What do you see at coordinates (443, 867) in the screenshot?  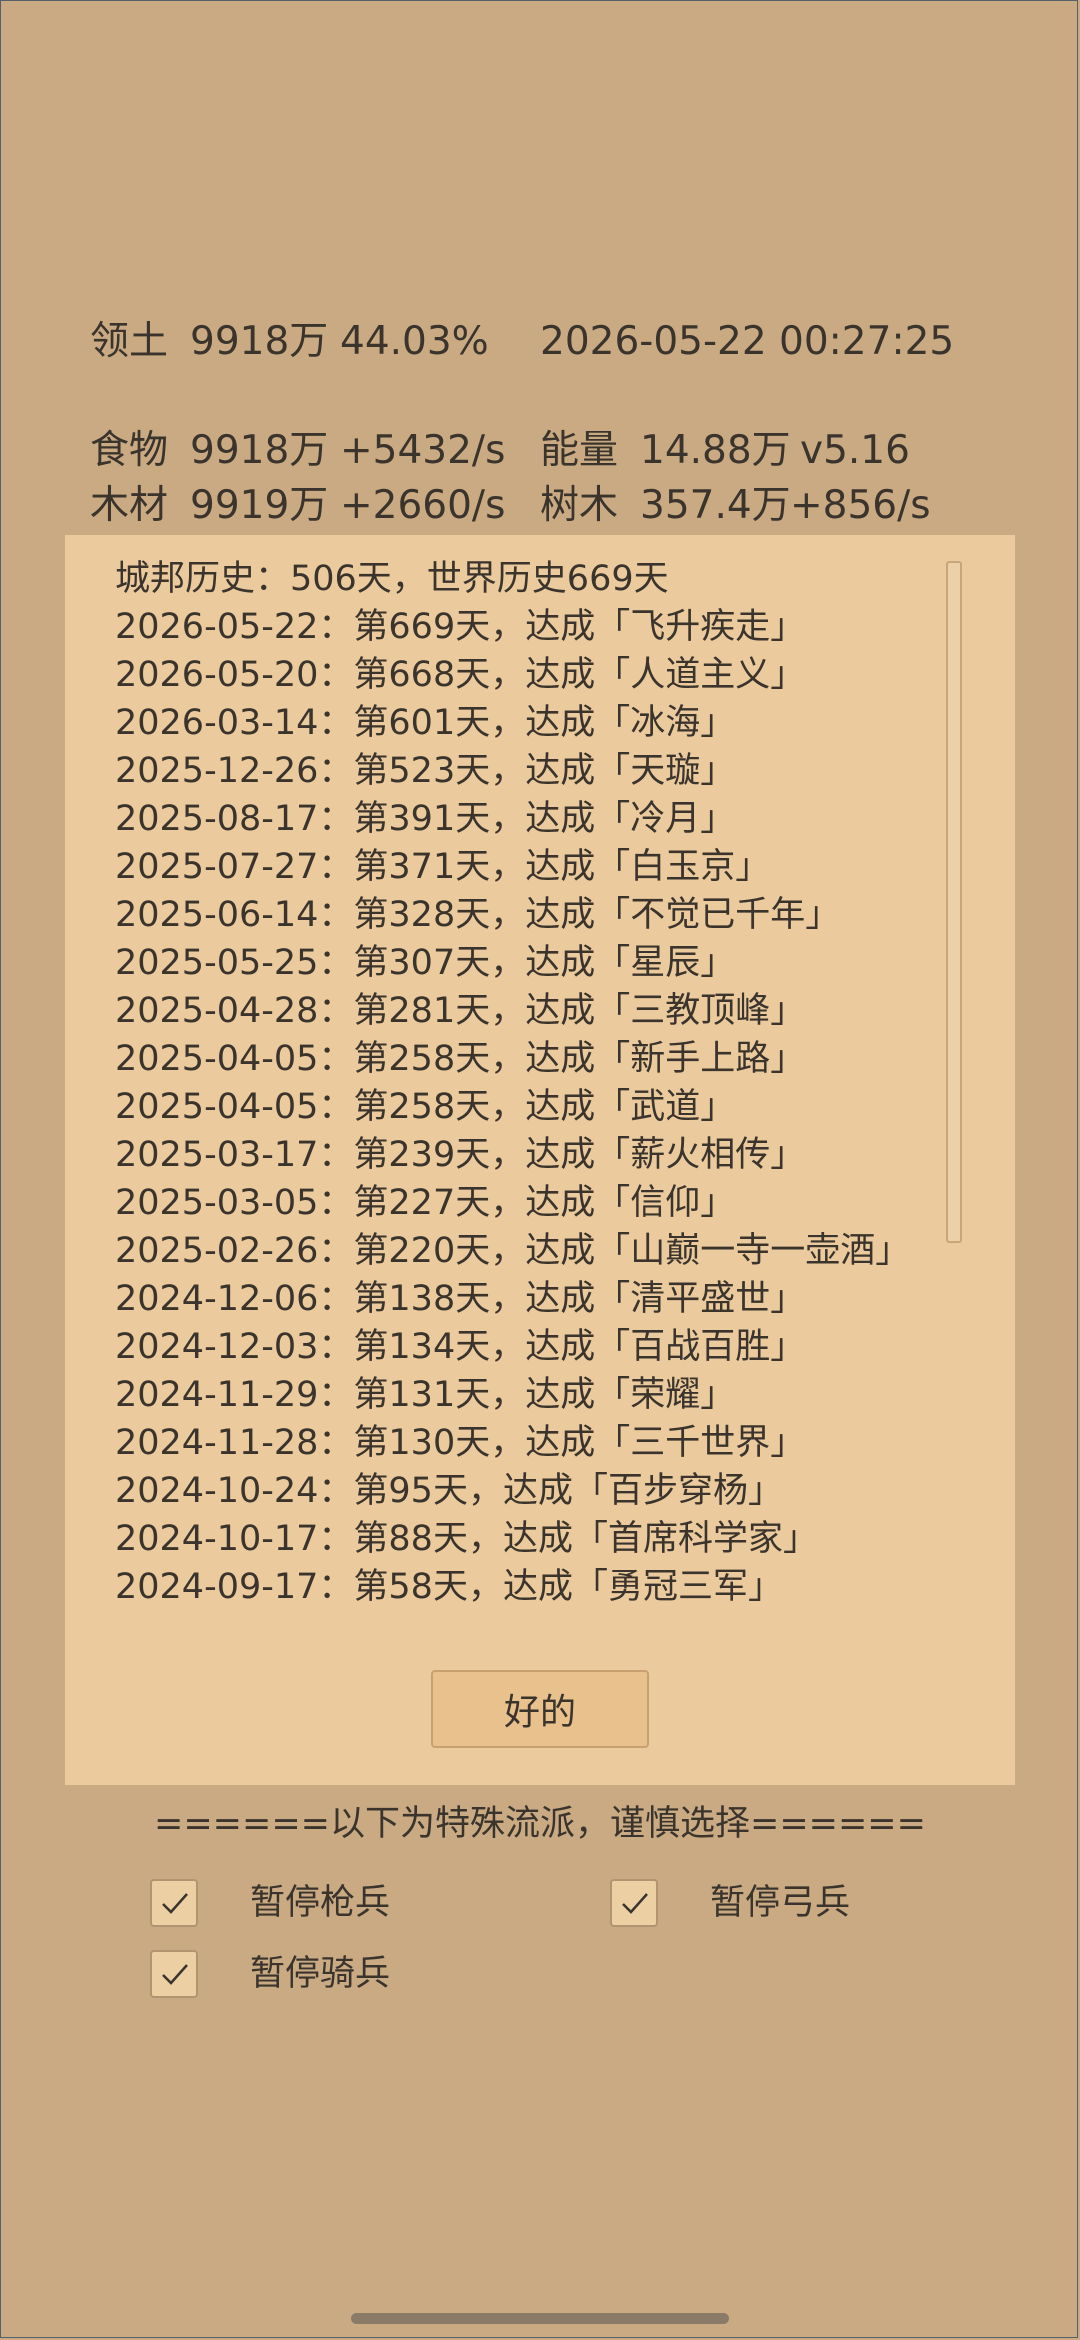 I see `history-item: 2025-07-27：第371天，达成「白玉京」` at bounding box center [443, 867].